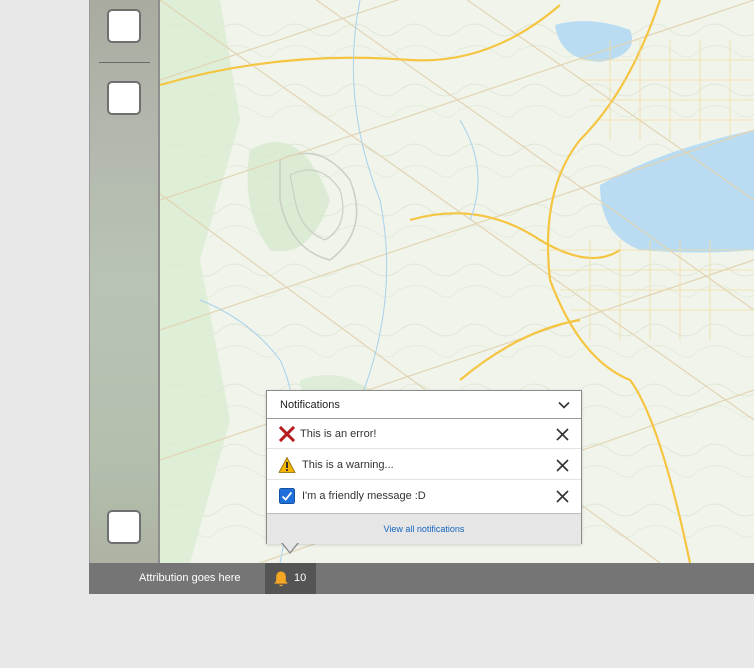  I want to click on toolbar-divider, so click(124, 62).